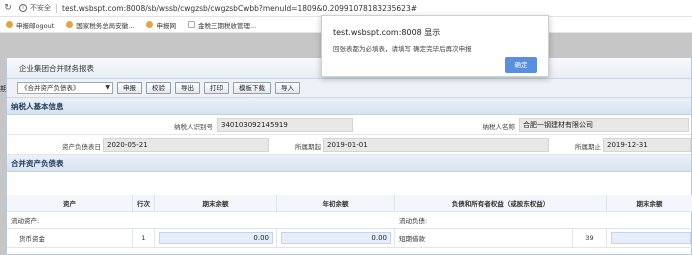 The width and height of the screenshot is (692, 255). What do you see at coordinates (161, 25) in the screenshot?
I see `bookmark-item: 申报网` at bounding box center [161, 25].